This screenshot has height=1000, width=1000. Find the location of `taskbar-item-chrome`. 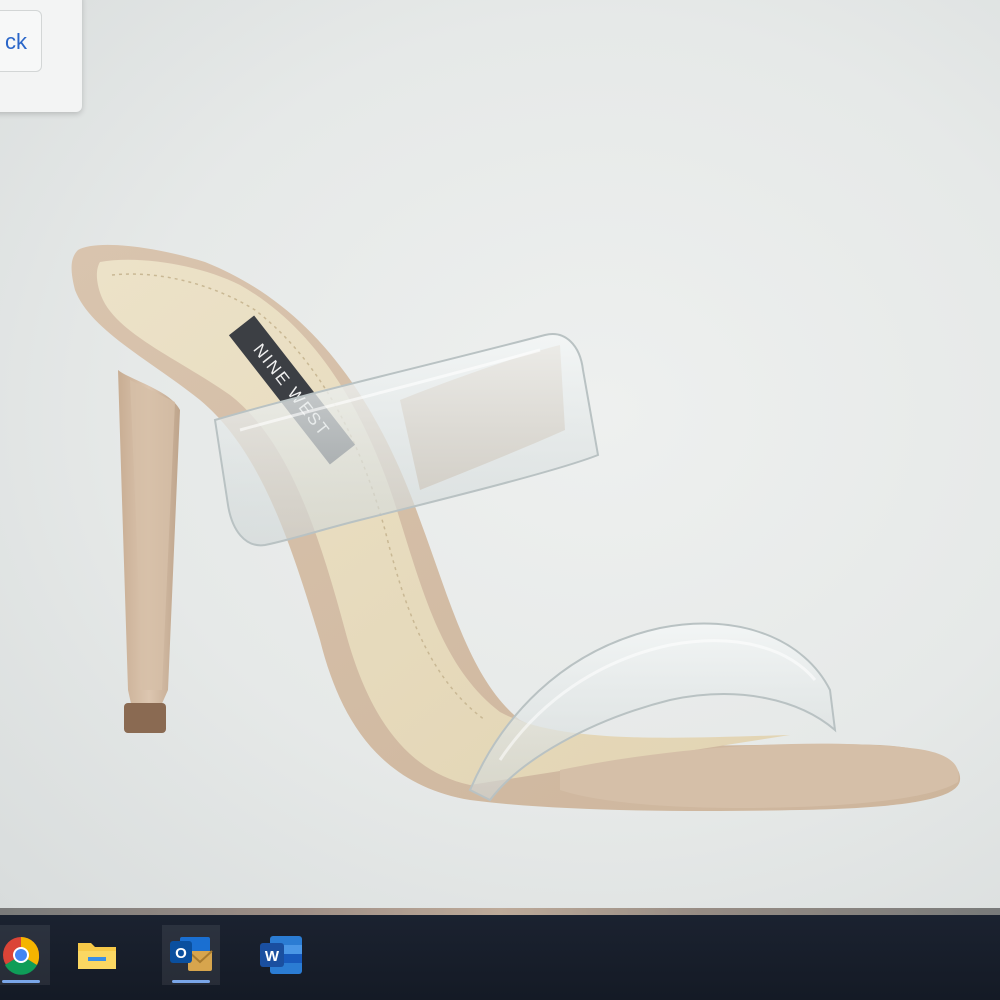

taskbar-item-chrome is located at coordinates (25, 955).